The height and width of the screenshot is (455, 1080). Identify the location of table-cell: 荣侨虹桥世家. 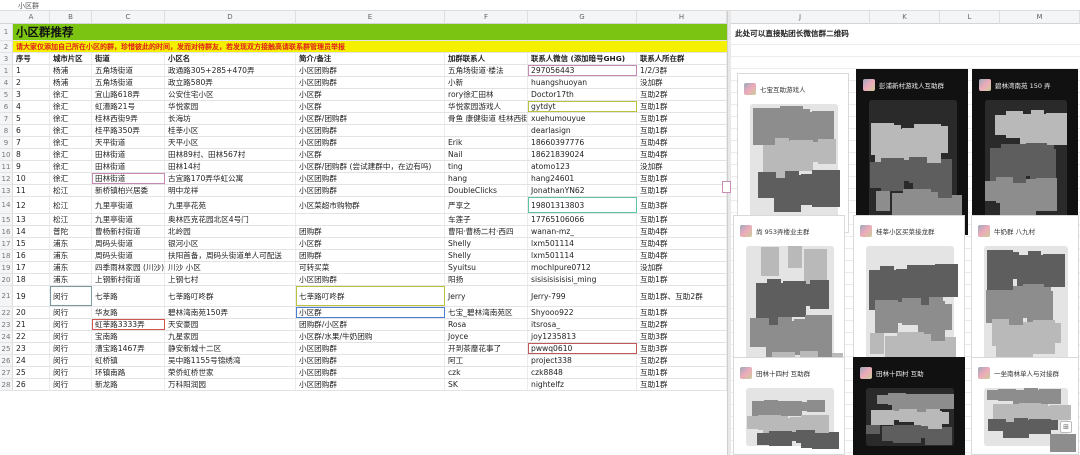
(230, 372).